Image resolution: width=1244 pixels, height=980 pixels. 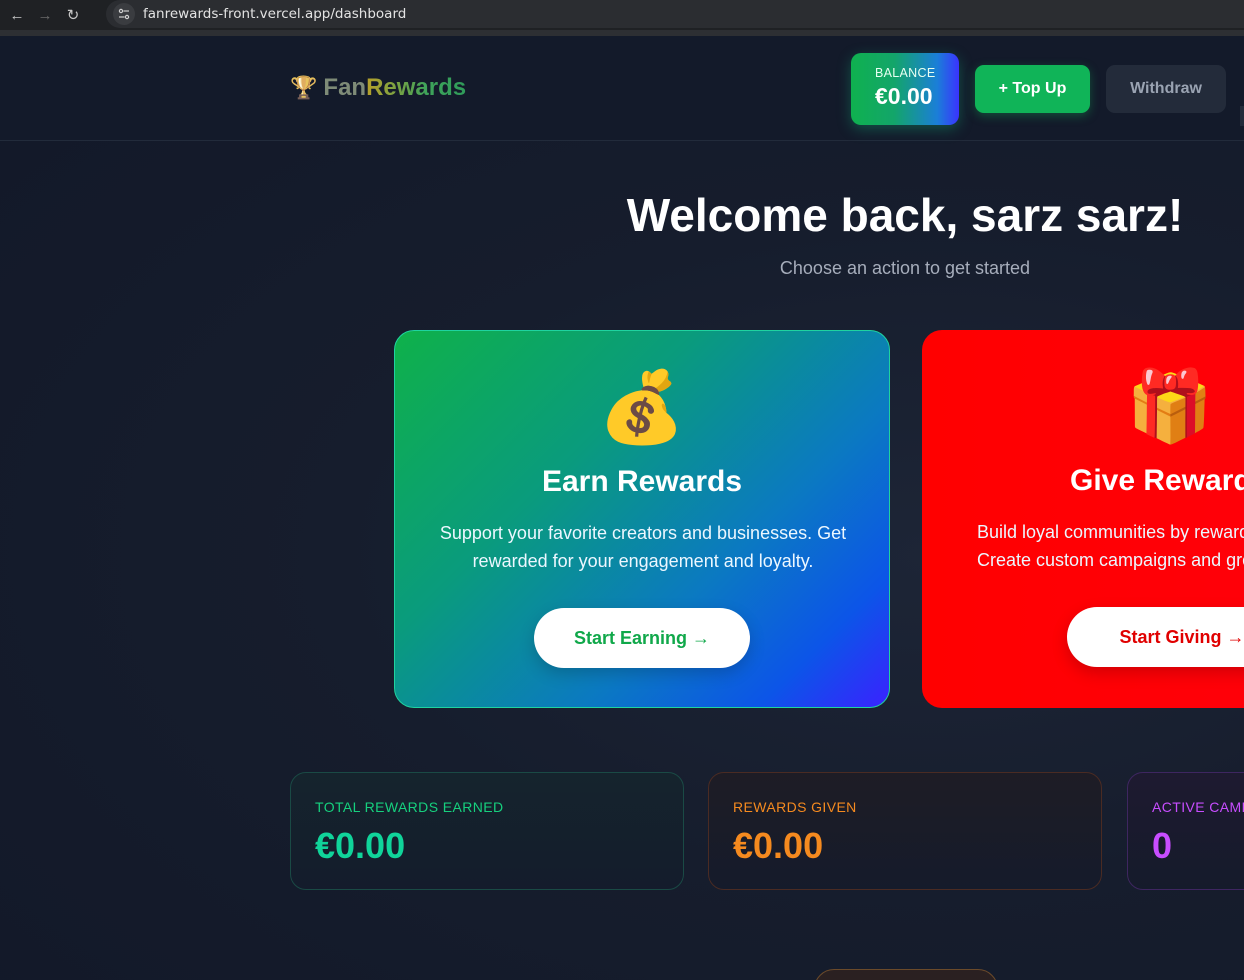 What do you see at coordinates (1242, 116) in the screenshot?
I see `offscreen-header-button` at bounding box center [1242, 116].